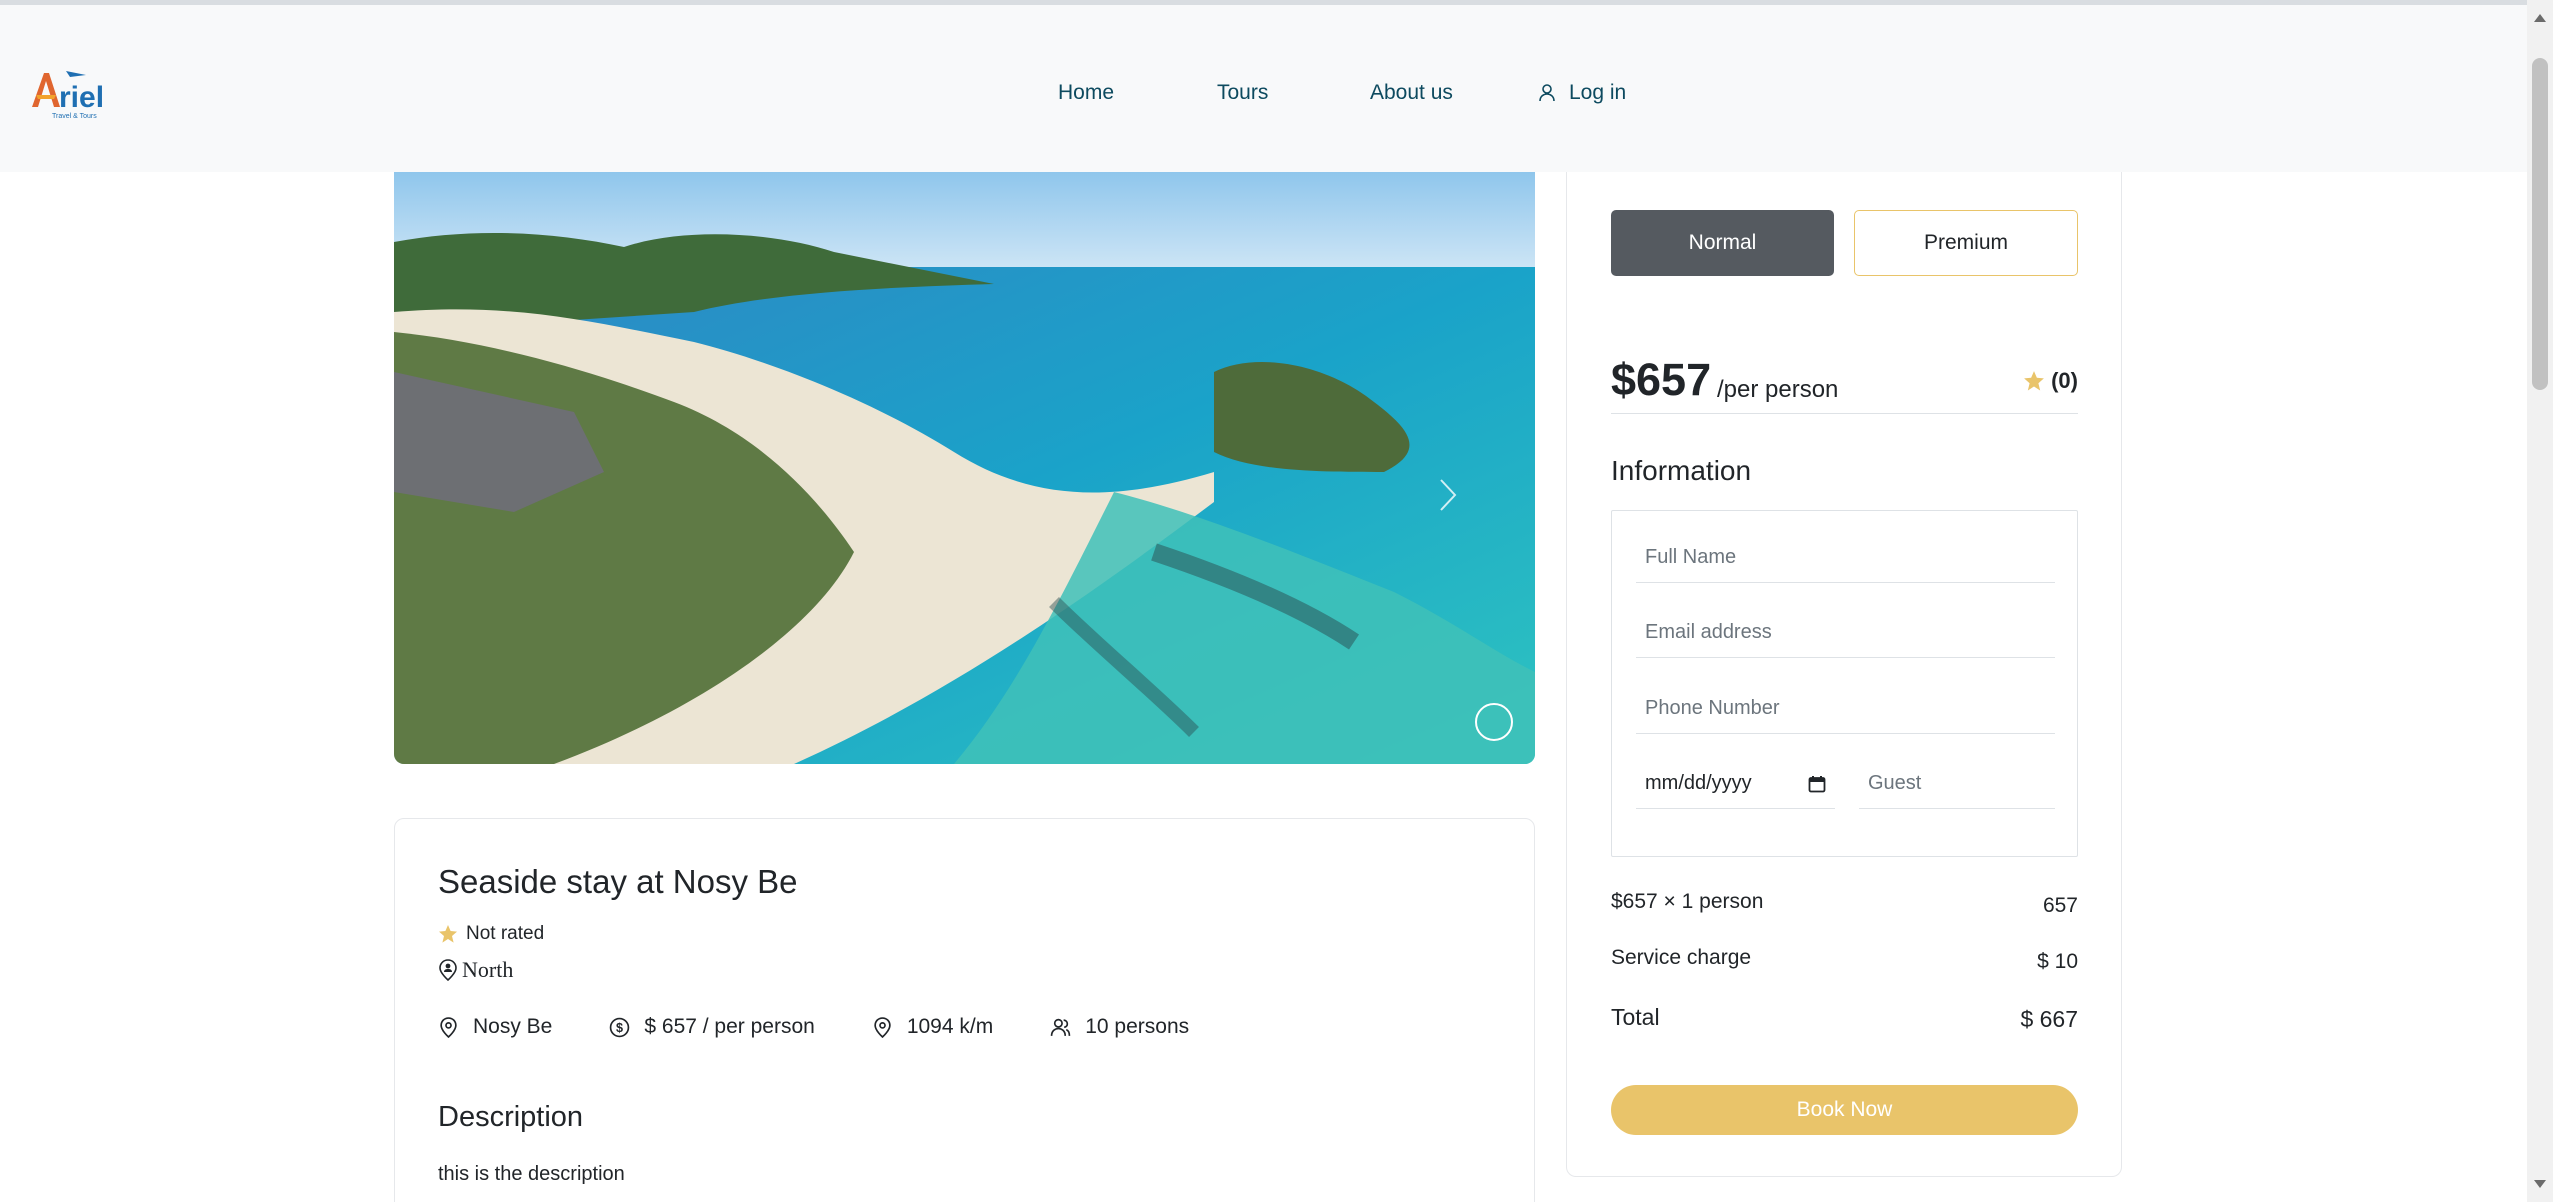 The image size is (2553, 1202). I want to click on calc-service-label: Service charge, so click(1681, 957).